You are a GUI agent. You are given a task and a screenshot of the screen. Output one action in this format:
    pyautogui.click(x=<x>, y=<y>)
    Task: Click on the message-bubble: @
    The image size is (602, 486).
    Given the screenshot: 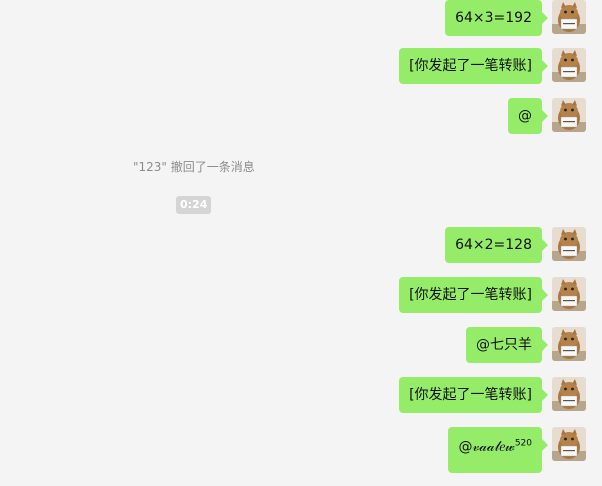 What is the action you would take?
    pyautogui.click(x=528, y=116)
    